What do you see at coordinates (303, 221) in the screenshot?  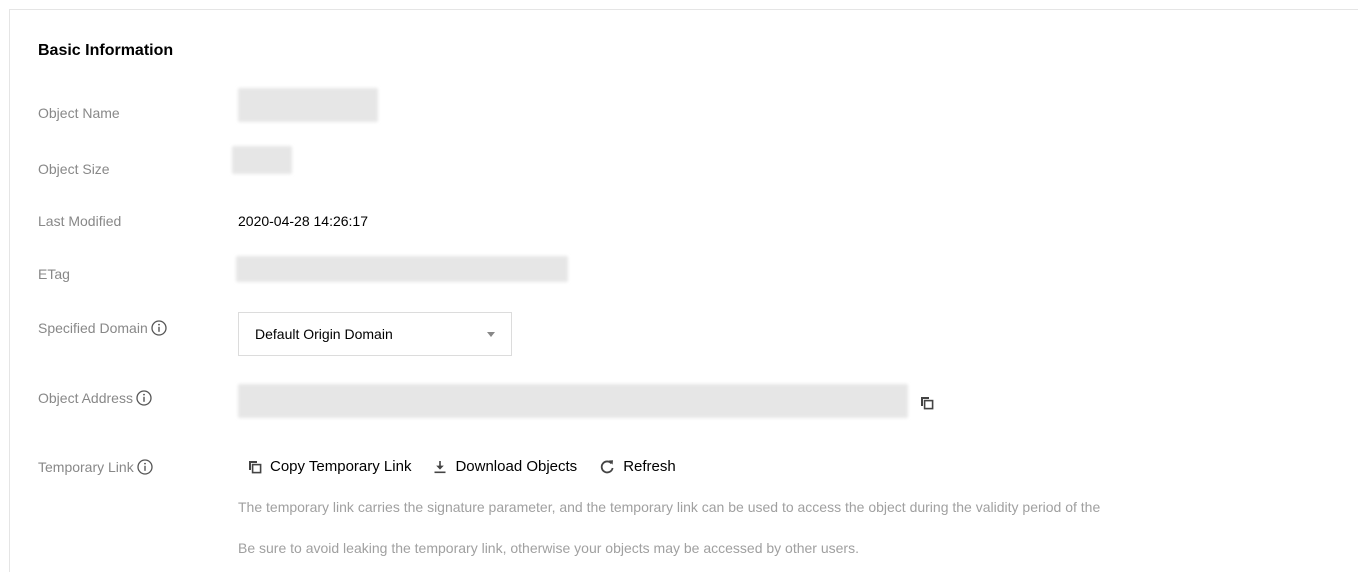 I see `last-modified-value: 2020-04-28 14:26:17` at bounding box center [303, 221].